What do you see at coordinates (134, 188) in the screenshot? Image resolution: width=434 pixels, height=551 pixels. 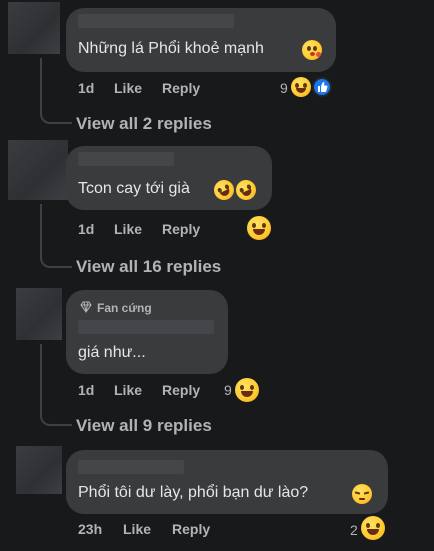 I see `comment-text: Tcon cay tới già` at bounding box center [134, 188].